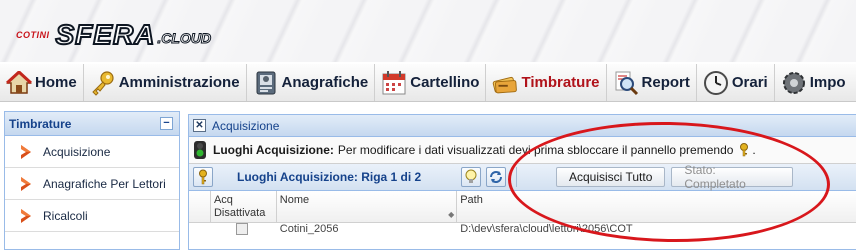 This screenshot has width=856, height=250. What do you see at coordinates (626, 83) in the screenshot?
I see `magnifier-icon` at bounding box center [626, 83].